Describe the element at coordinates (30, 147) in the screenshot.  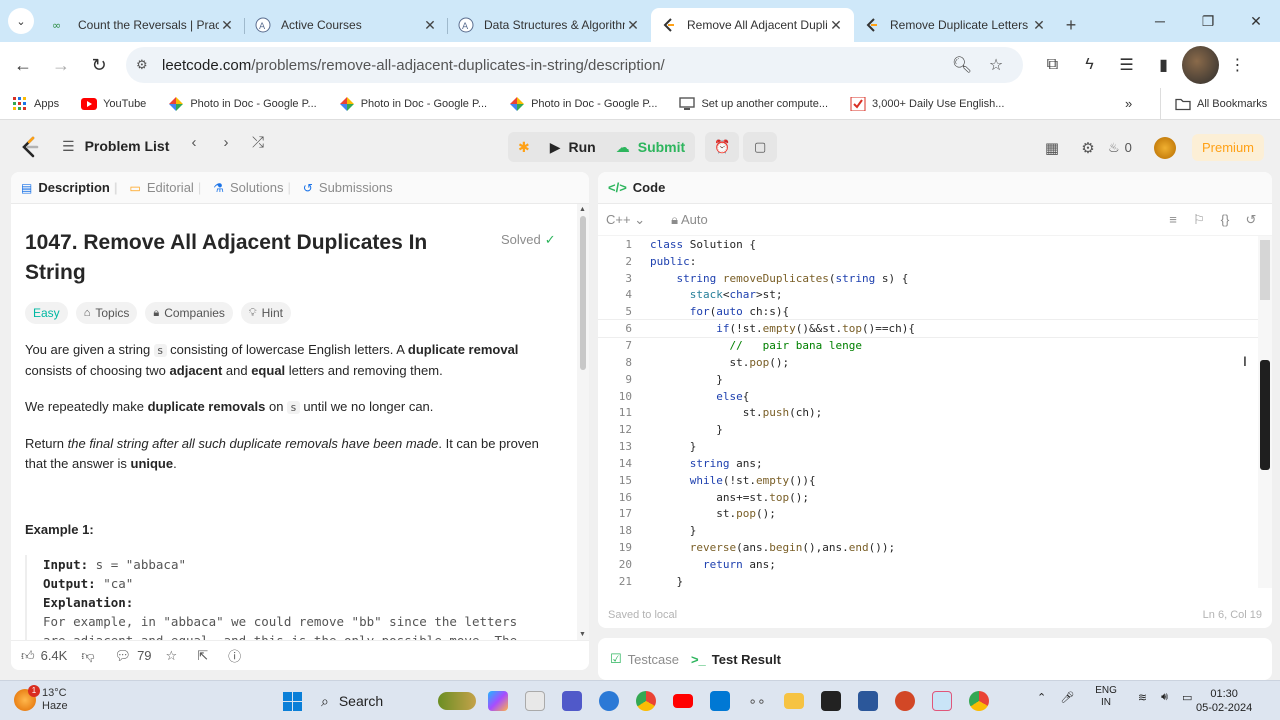
I see `leetcode-logo-icon` at that location.